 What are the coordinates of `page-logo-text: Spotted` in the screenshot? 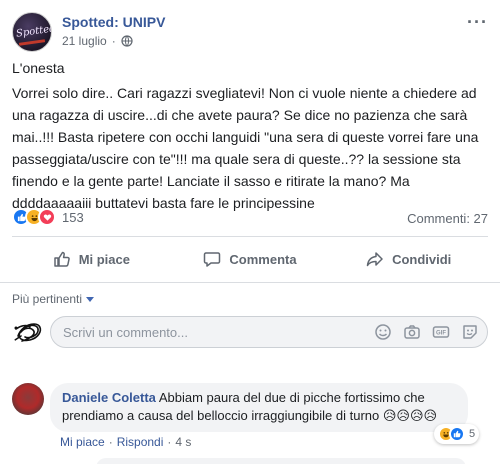 It's located at (33, 31).